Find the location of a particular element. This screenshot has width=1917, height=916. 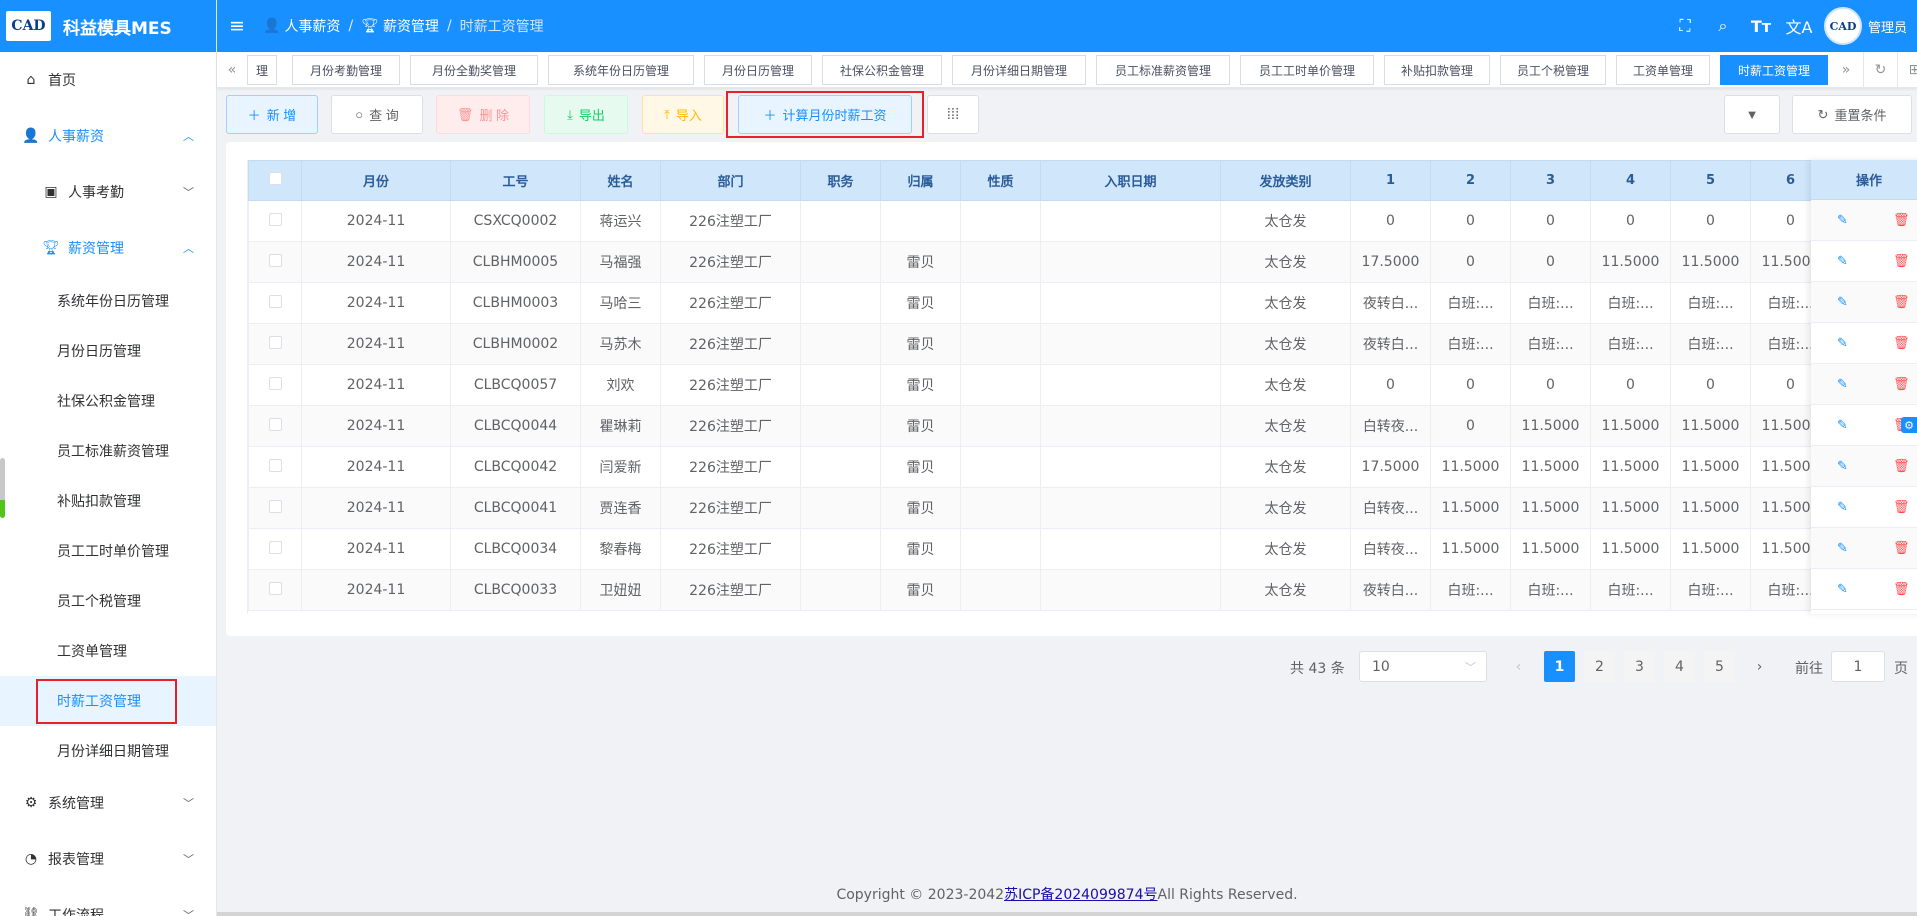

prev-page-button: ‹ is located at coordinates (1518, 666).